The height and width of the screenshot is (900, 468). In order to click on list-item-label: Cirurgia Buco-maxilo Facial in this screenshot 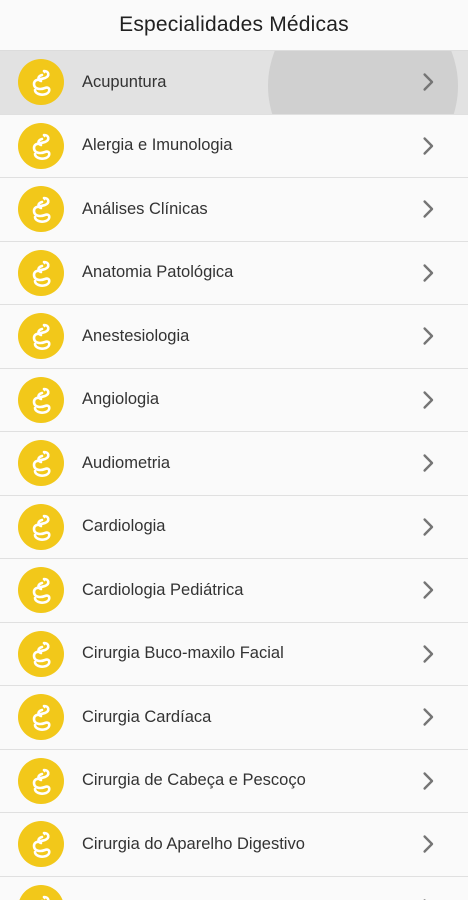, I will do `click(183, 653)`.